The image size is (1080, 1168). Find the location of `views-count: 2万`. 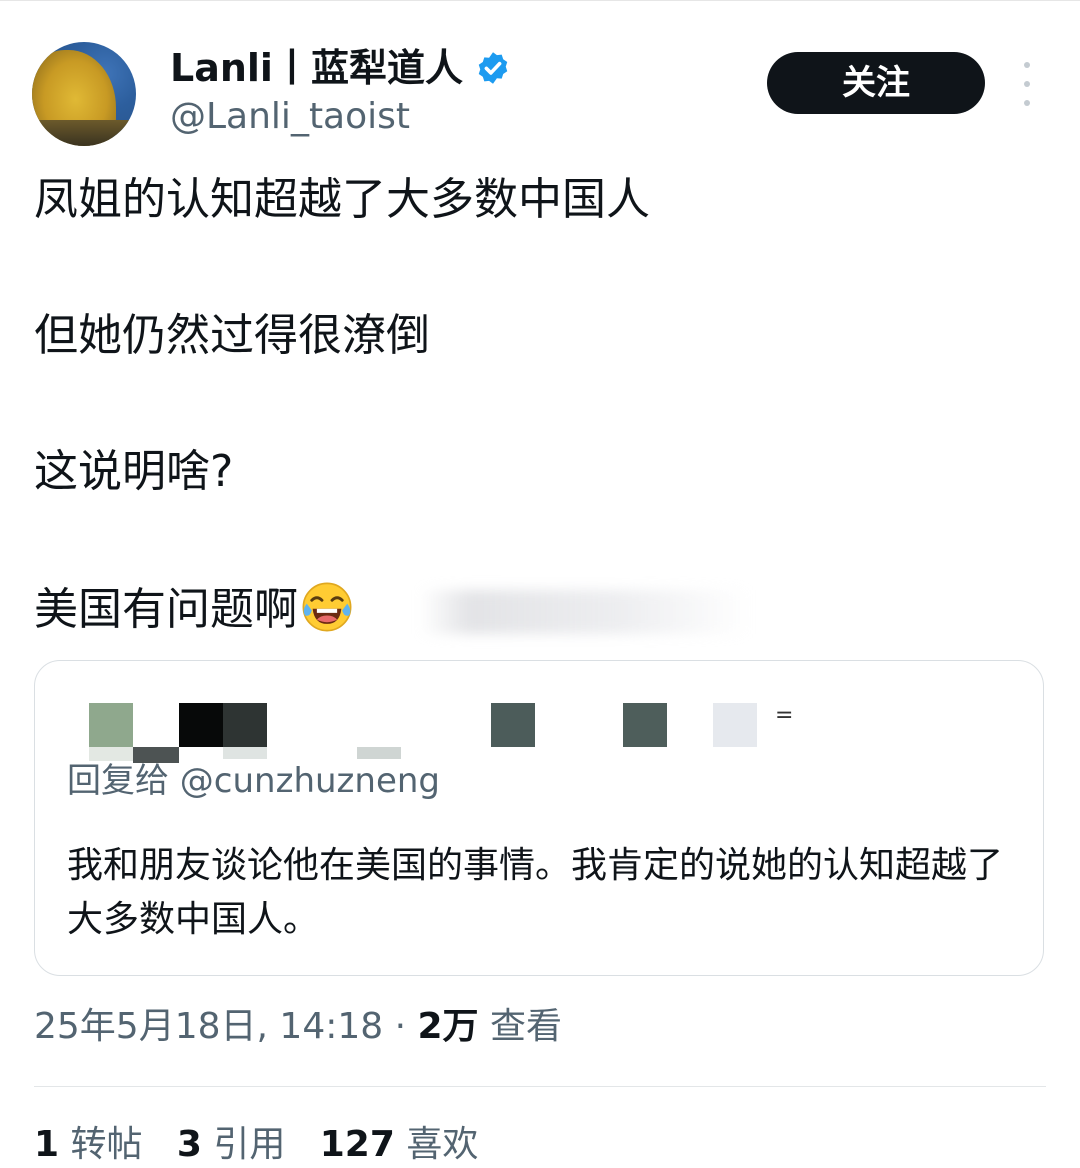

views-count: 2万 is located at coordinates (448, 1026).